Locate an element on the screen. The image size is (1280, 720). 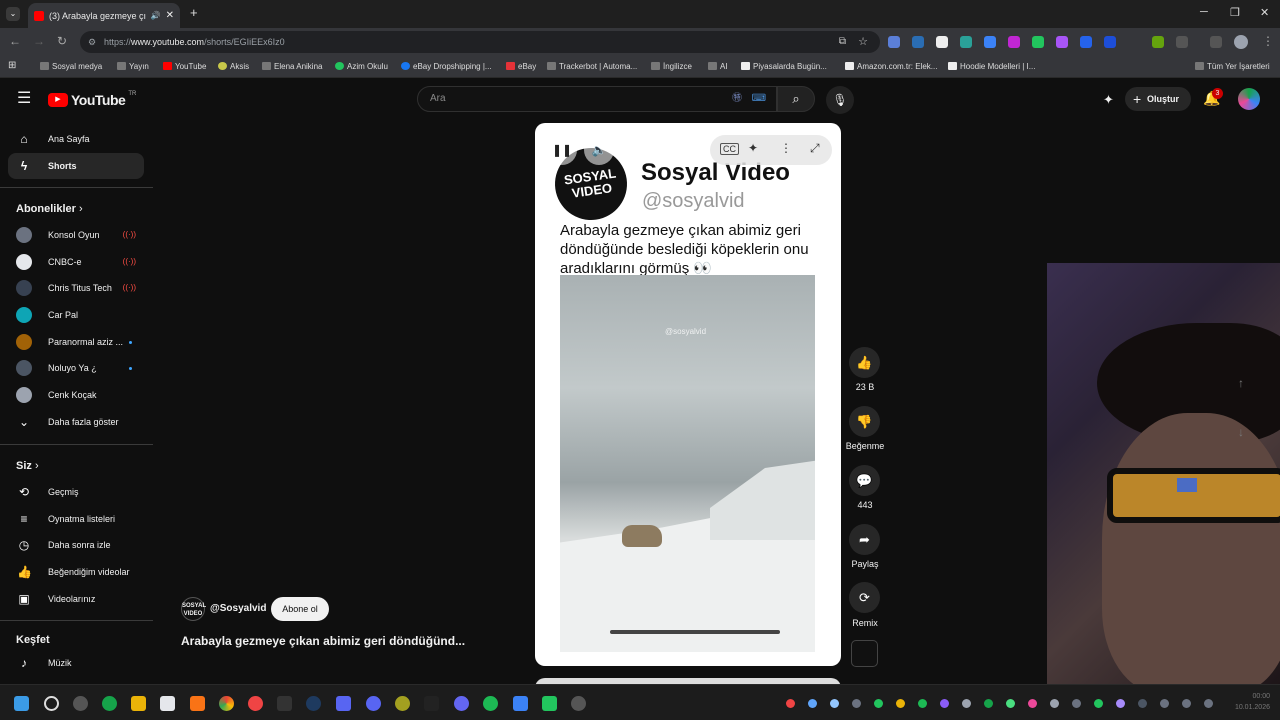
brave-icon is located at coordinates (197, 703).